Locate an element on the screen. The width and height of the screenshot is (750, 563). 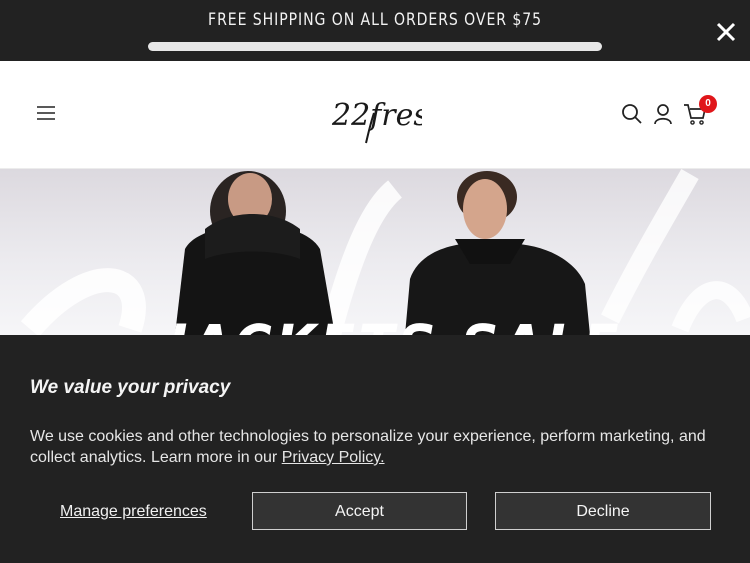
cookie-banner-title: We value your privacy is located at coordinates (130, 387).